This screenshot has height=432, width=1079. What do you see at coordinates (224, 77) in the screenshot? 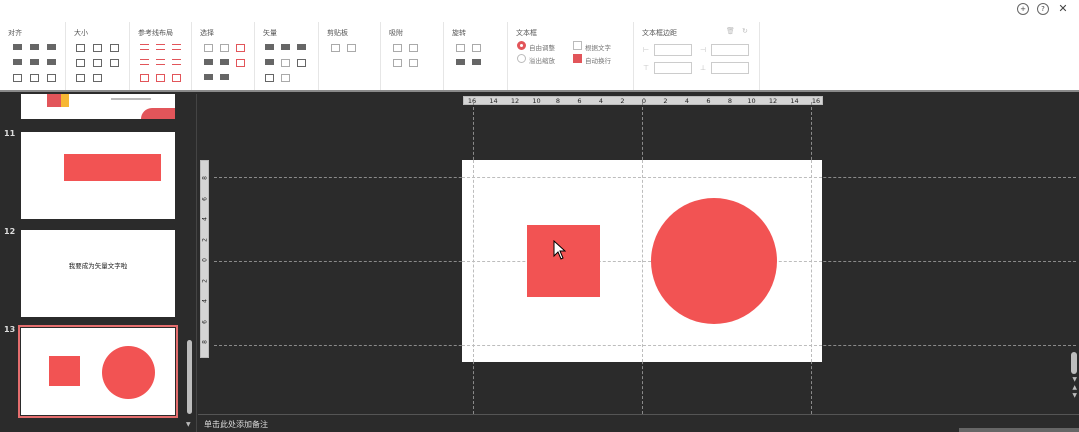
I see `select-layer-icon` at bounding box center [224, 77].